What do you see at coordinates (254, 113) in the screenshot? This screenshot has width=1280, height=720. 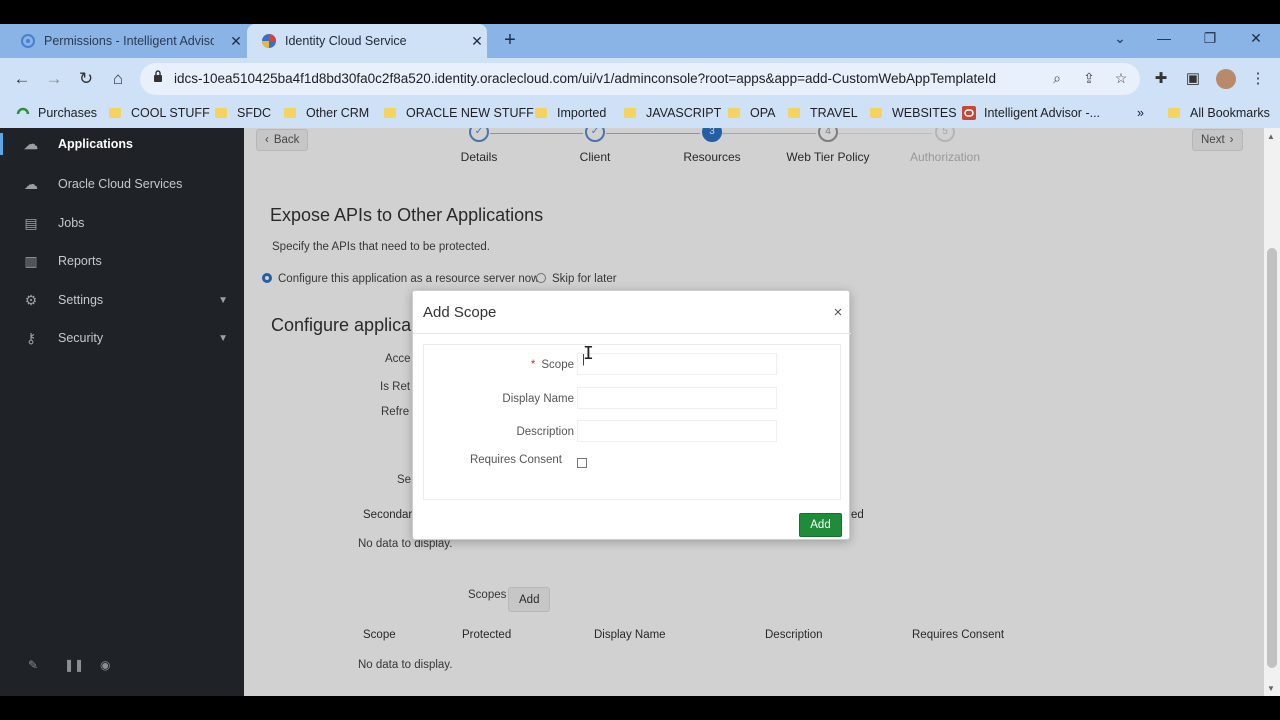 I see `bookmark-label: SFDC` at bounding box center [254, 113].